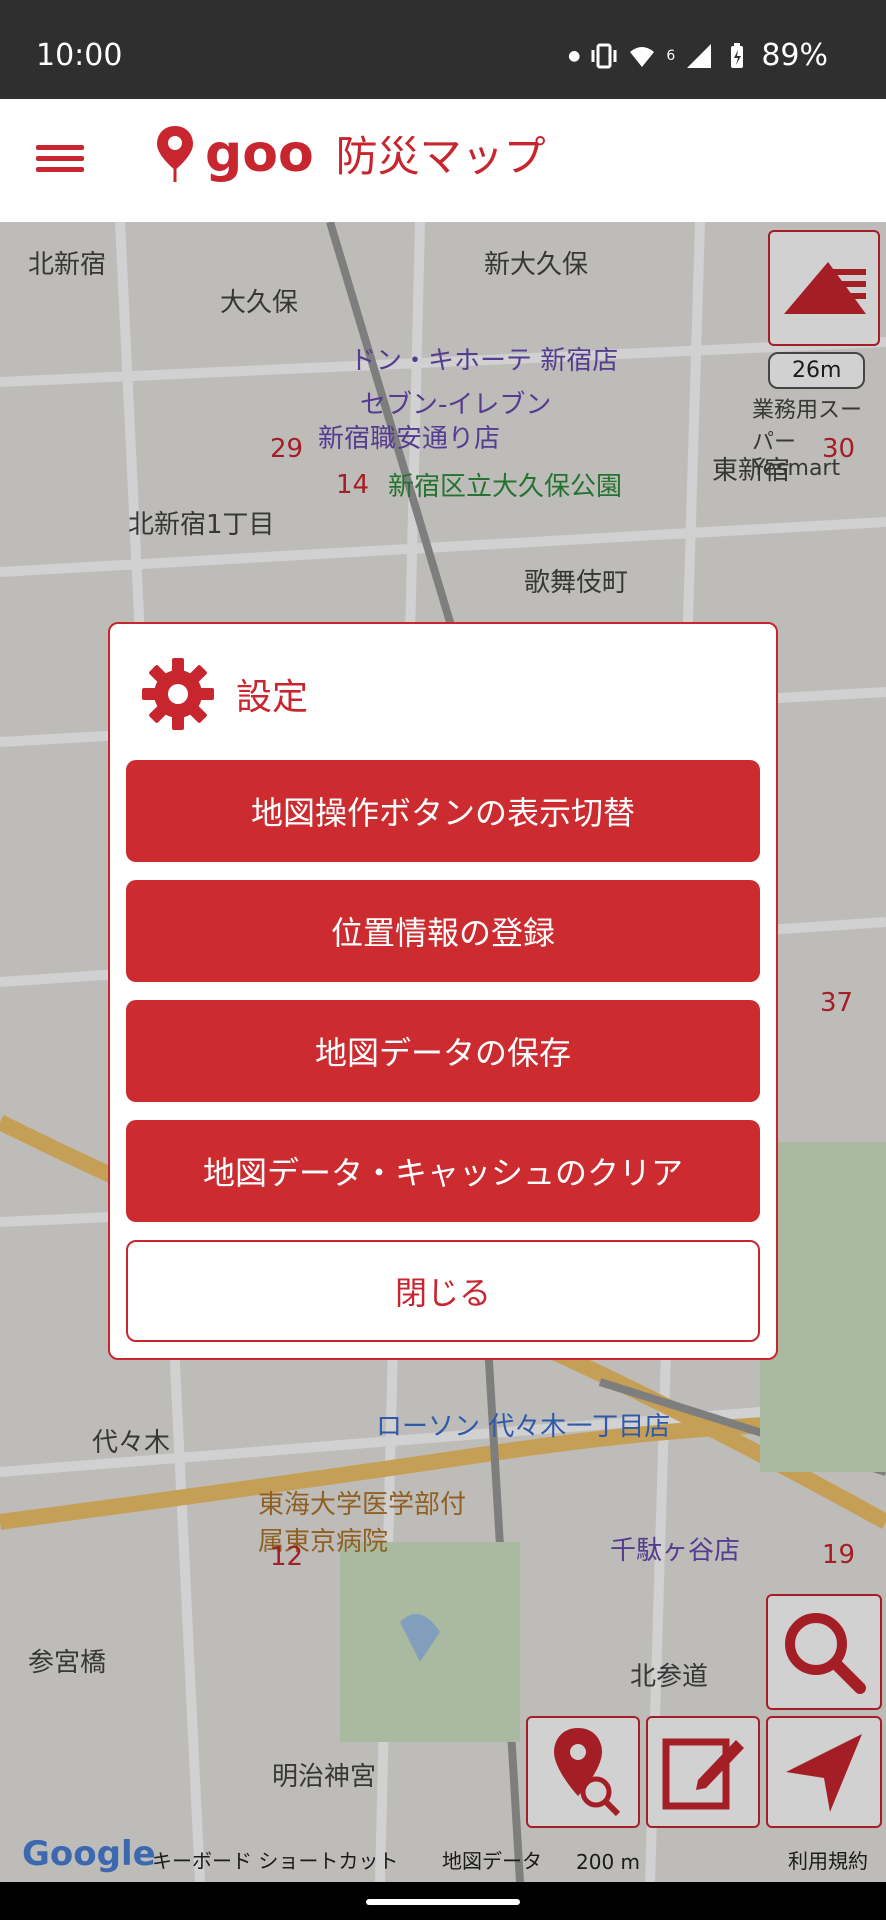 Image resolution: width=886 pixels, height=1920 pixels. I want to click on battery-percent: 89%, so click(794, 55).